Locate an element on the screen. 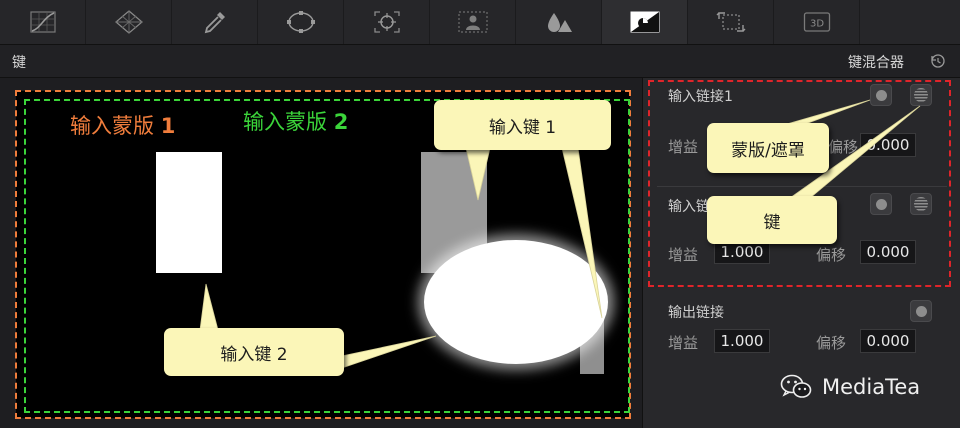 The image size is (960, 428). input-matte-2-label: 输入蒙版 2 is located at coordinates (296, 122).